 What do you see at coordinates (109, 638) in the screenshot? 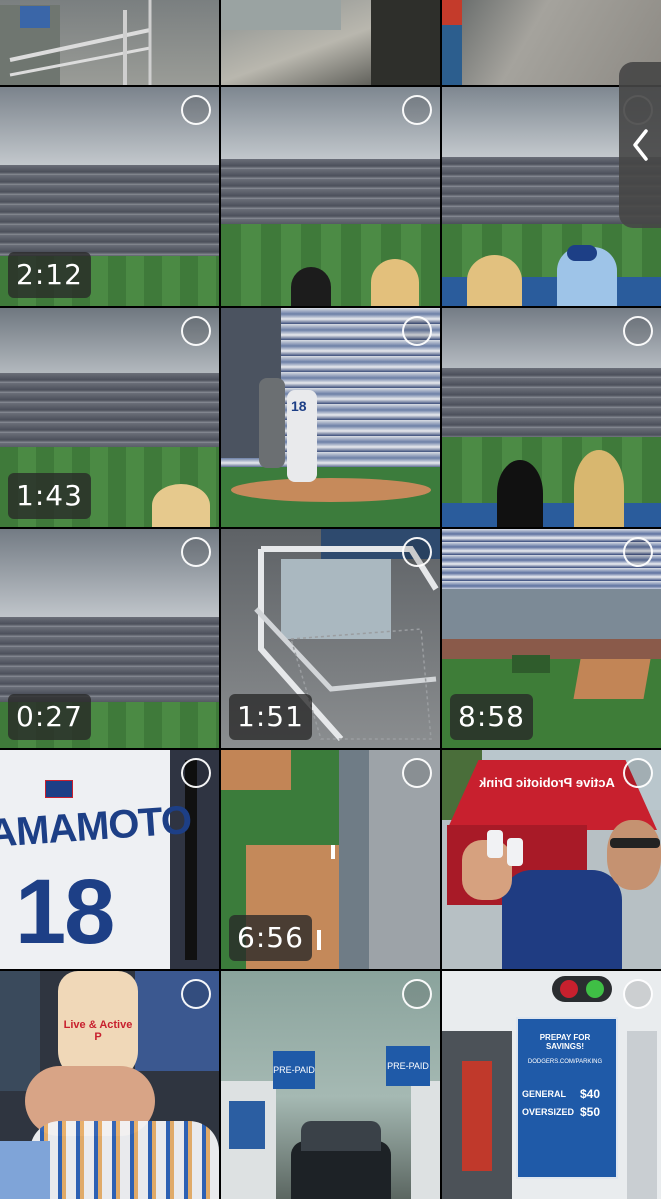
I see `video-thumbnail: 0:27` at bounding box center [109, 638].